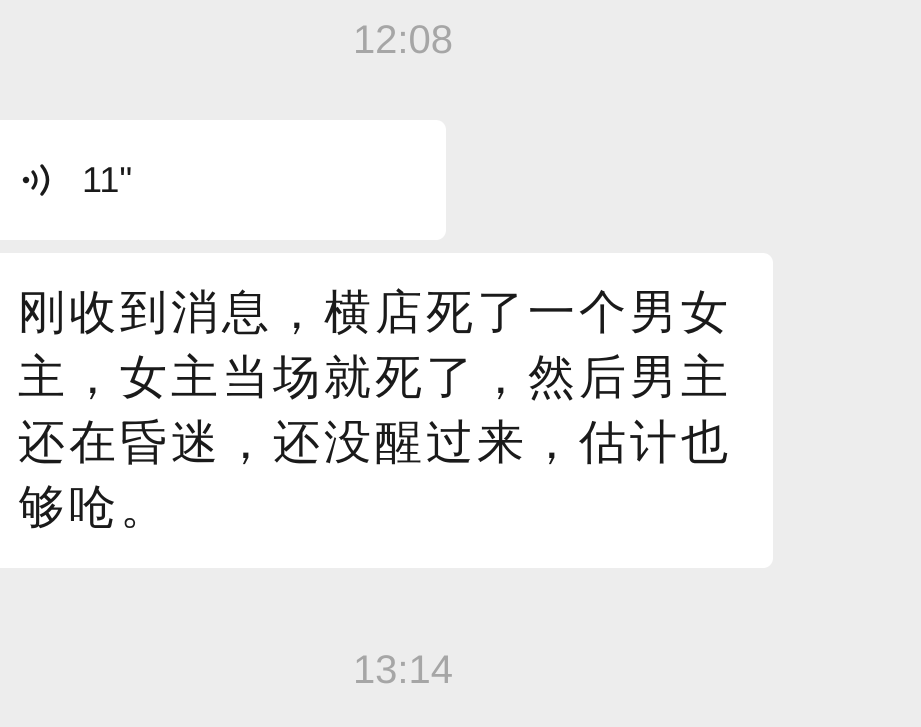 The height and width of the screenshot is (727, 921). What do you see at coordinates (403, 40) in the screenshot?
I see `timestamp: 12:08` at bounding box center [403, 40].